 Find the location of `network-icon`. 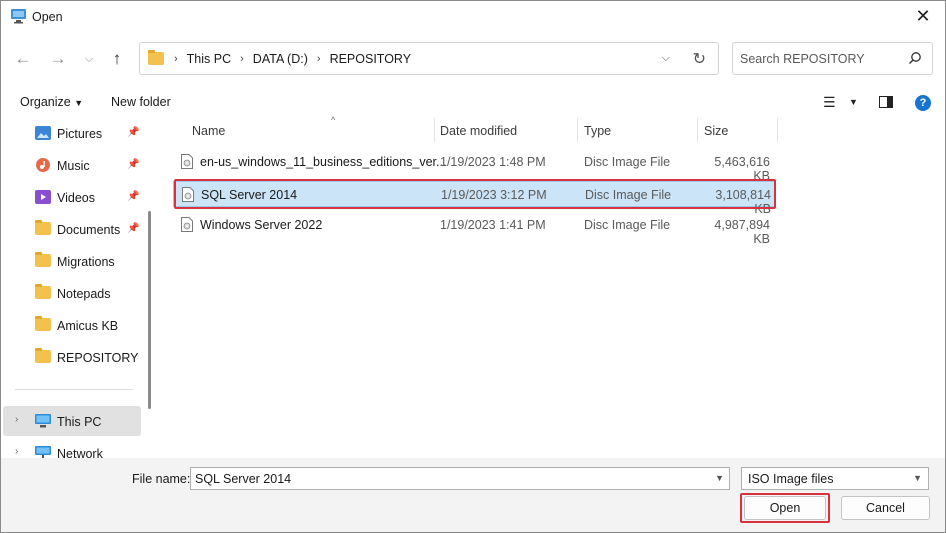

network-icon is located at coordinates (43, 452).